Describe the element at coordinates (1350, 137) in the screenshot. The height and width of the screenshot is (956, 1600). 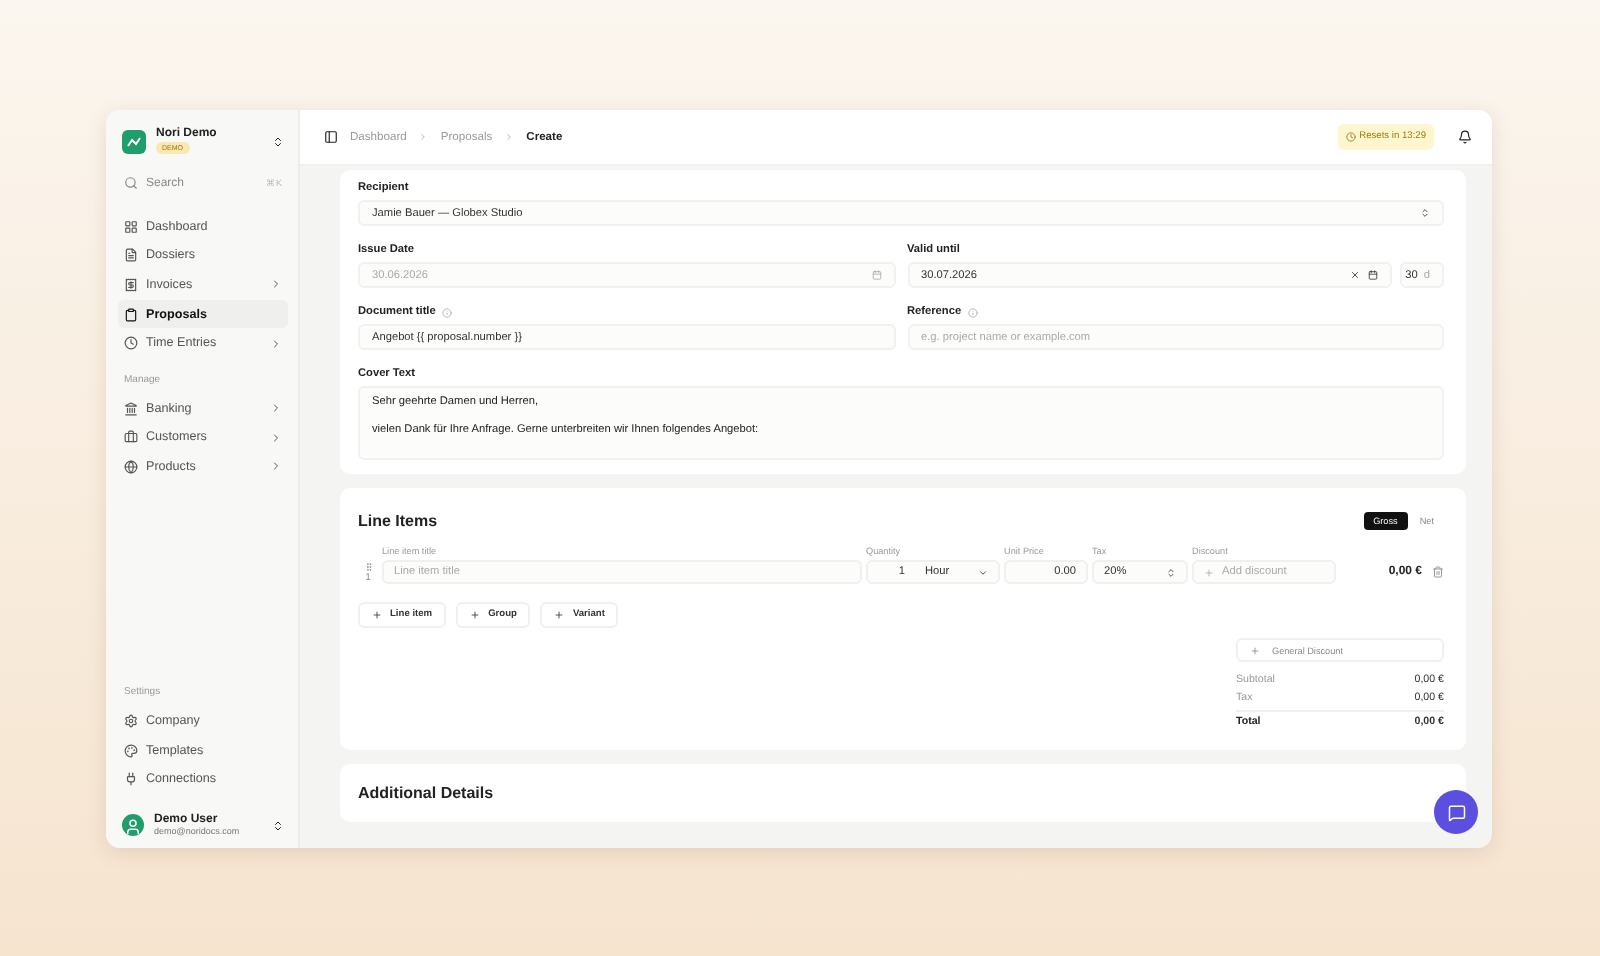
I see `clock-icon` at that location.